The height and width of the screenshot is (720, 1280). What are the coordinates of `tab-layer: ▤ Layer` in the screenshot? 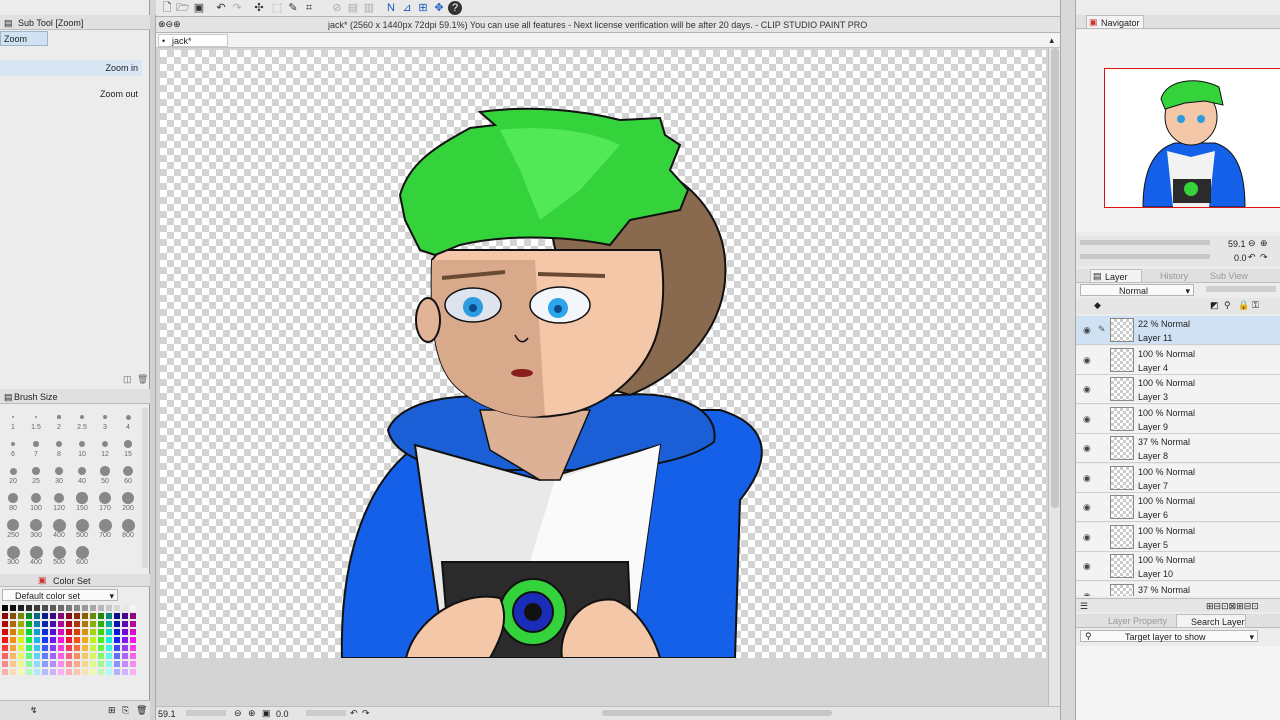 It's located at (1116, 276).